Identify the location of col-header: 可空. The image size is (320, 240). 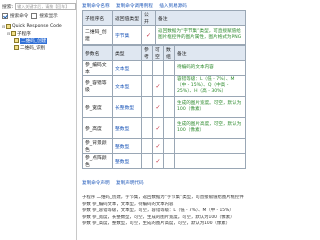
(158, 53).